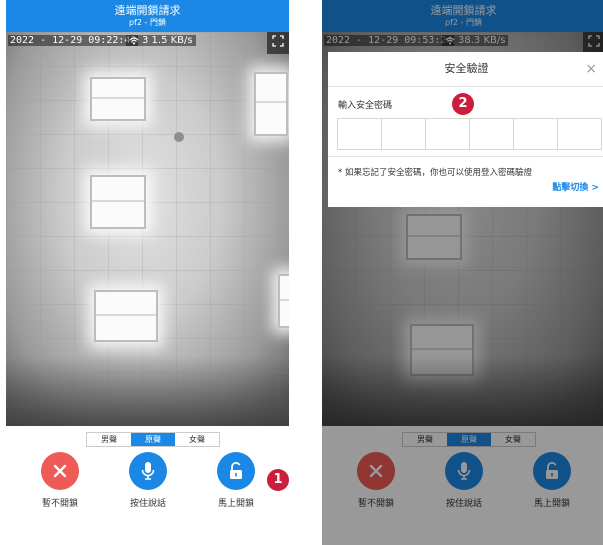 This screenshot has height=545, width=603. Describe the element at coordinates (435, 173) in the screenshot. I see `forgot-password-hint: * 如果忘記了安全密碼，你也可以使用登入密碼驗證` at that location.